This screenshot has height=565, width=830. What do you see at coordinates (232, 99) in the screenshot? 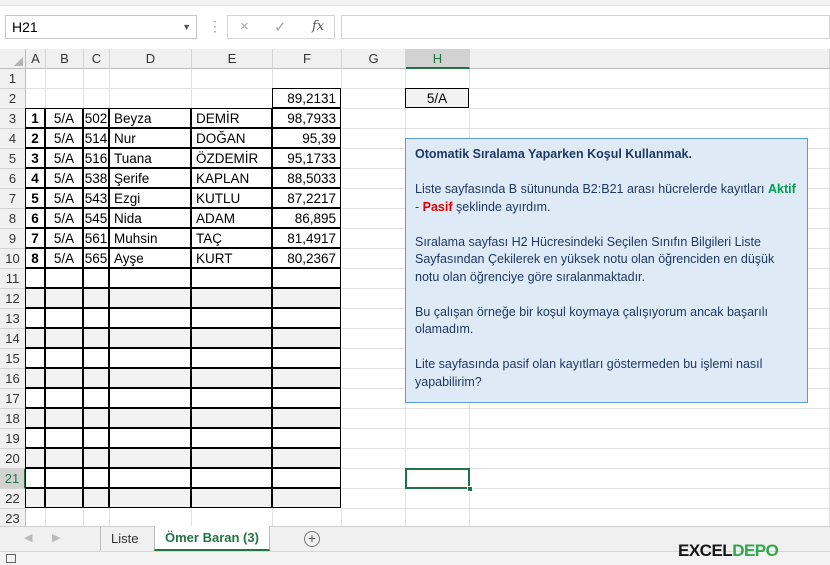
I see `cell-e2` at bounding box center [232, 99].